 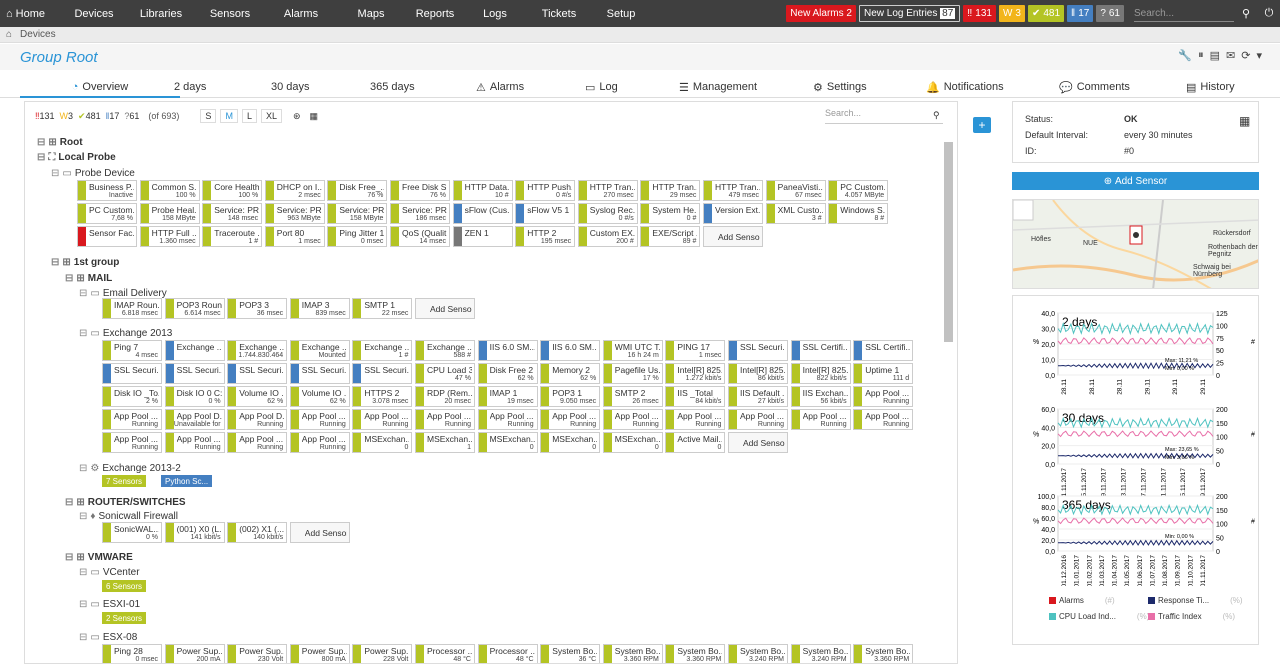 What do you see at coordinates (257, 532) in the screenshot?
I see `sensor-tile: (002) X1 (... 140 kbit/s` at bounding box center [257, 532].